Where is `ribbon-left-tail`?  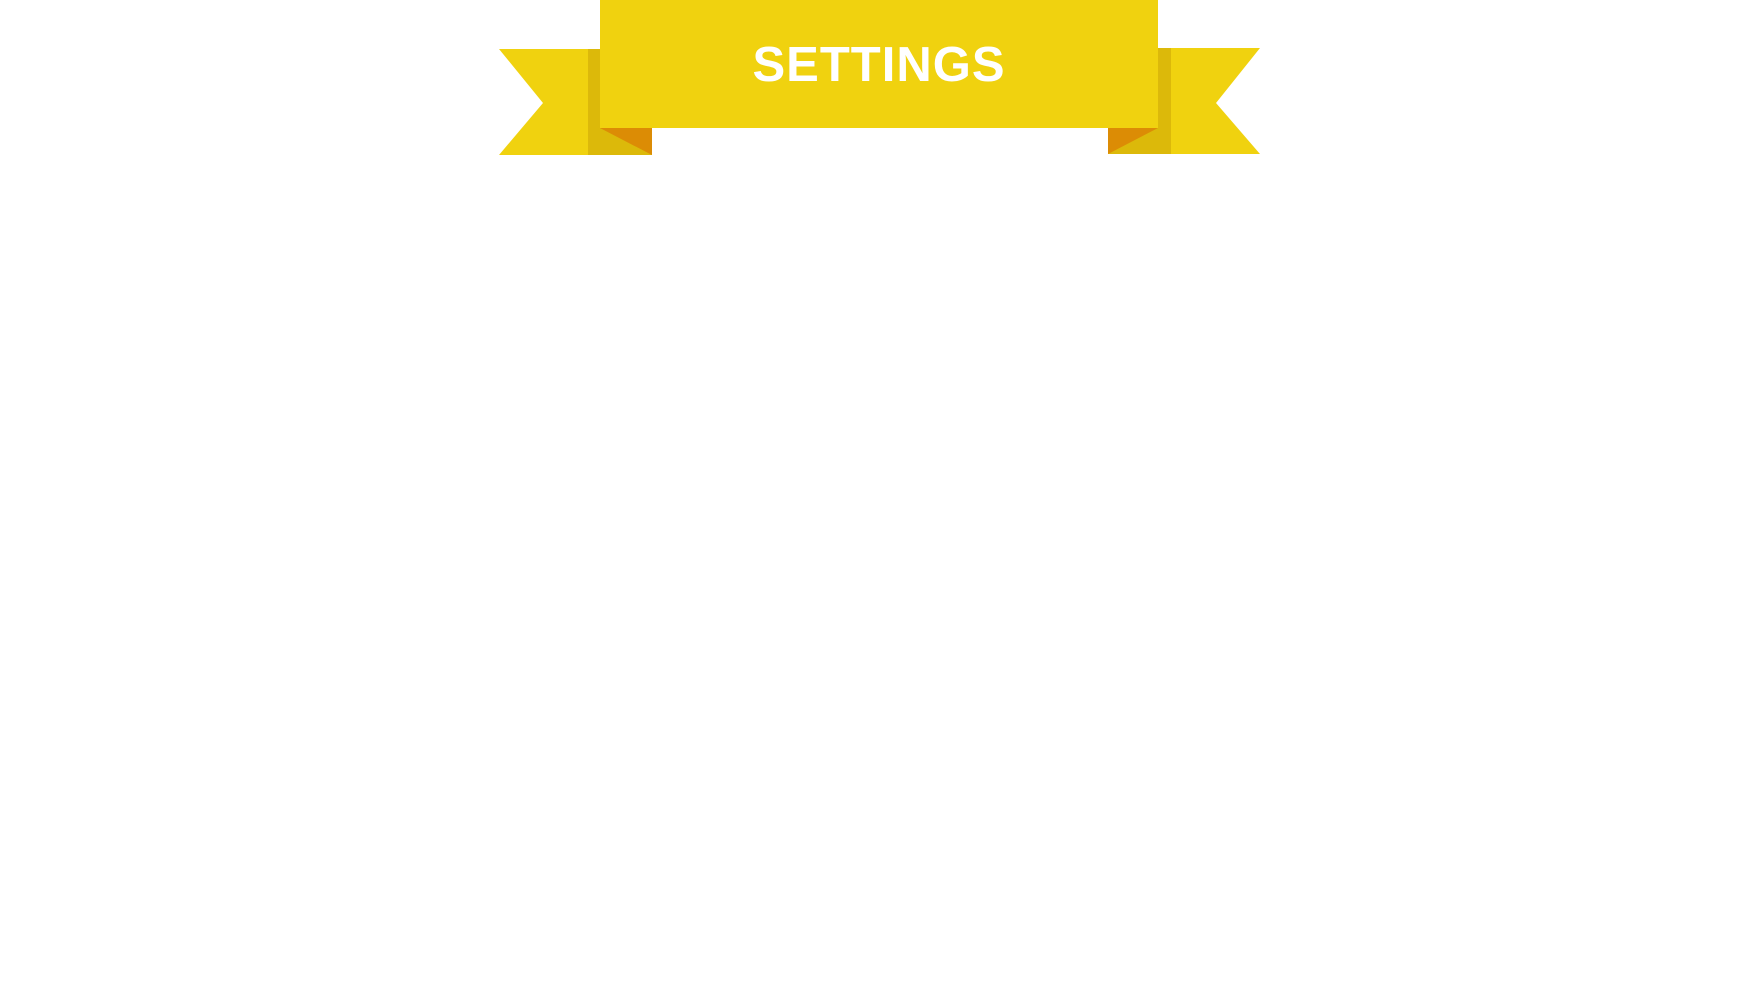
ribbon-left-tail is located at coordinates (549, 102).